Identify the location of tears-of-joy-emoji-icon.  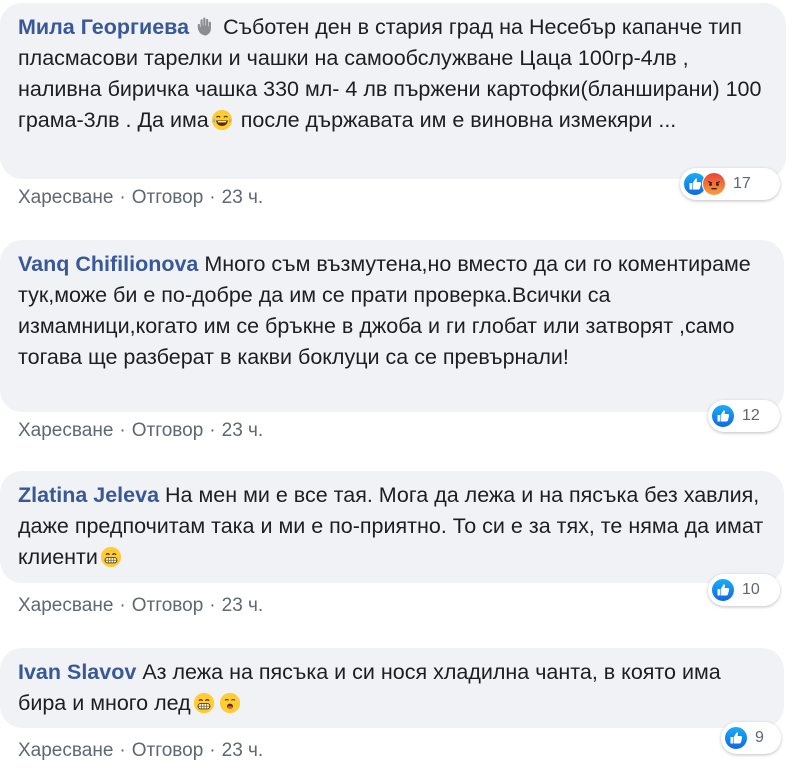
(222, 120).